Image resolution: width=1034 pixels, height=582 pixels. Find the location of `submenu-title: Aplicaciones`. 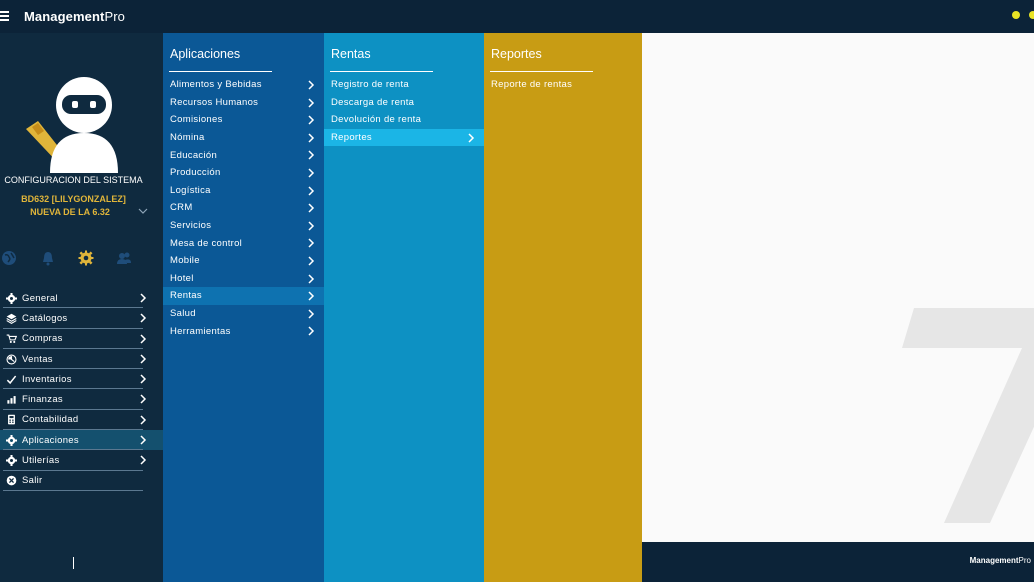

submenu-title: Aplicaciones is located at coordinates (205, 54).